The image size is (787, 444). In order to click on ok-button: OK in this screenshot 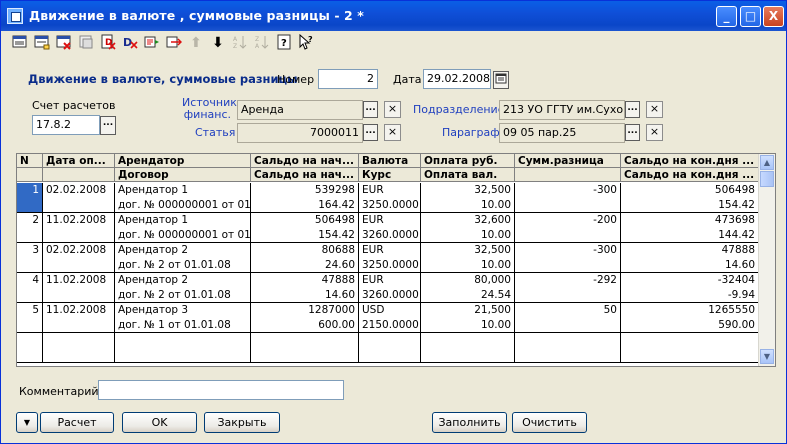, I will do `click(159, 422)`.